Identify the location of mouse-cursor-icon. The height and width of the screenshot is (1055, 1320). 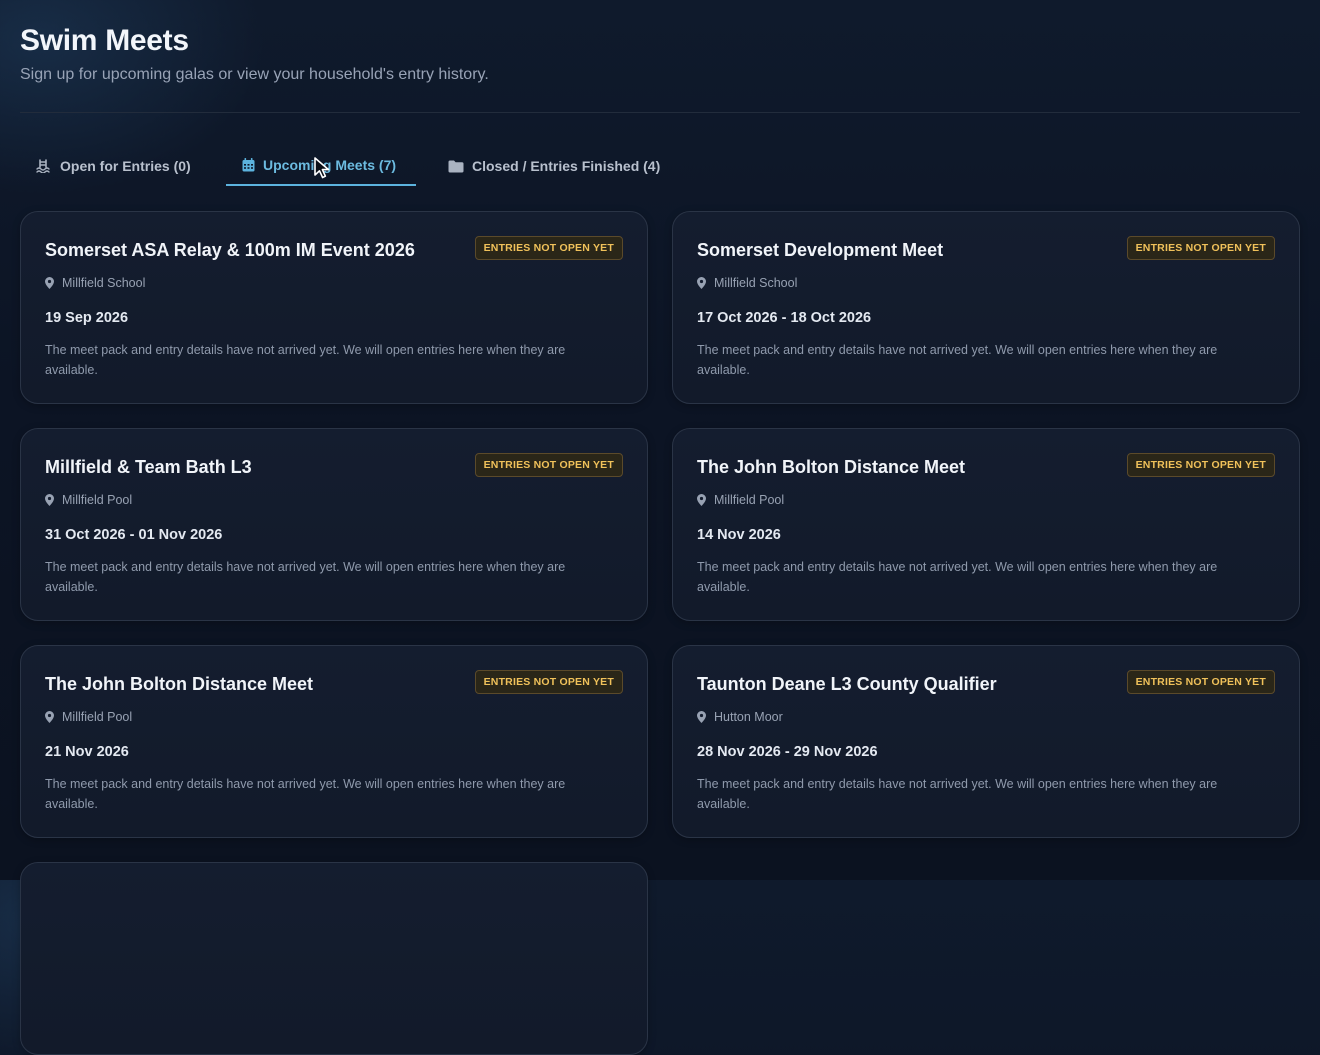
(322, 168).